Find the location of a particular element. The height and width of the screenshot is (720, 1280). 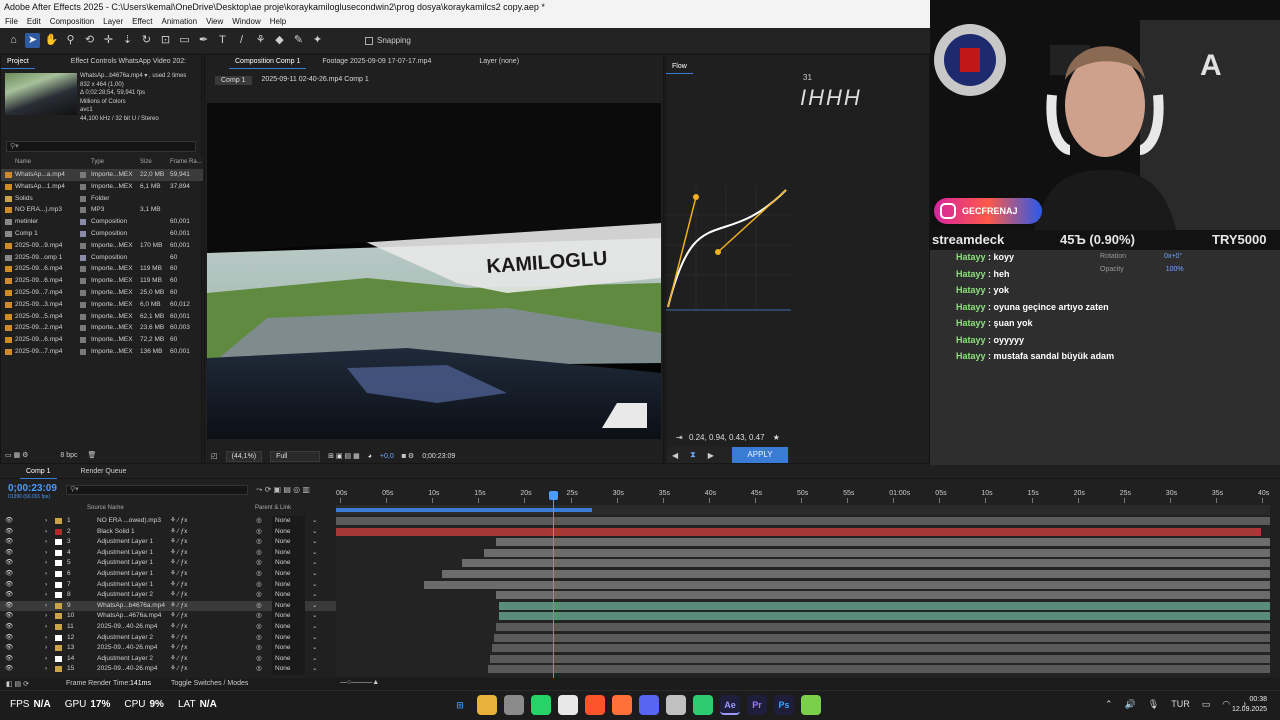

after-effects-icon: Ae is located at coordinates (730, 705).